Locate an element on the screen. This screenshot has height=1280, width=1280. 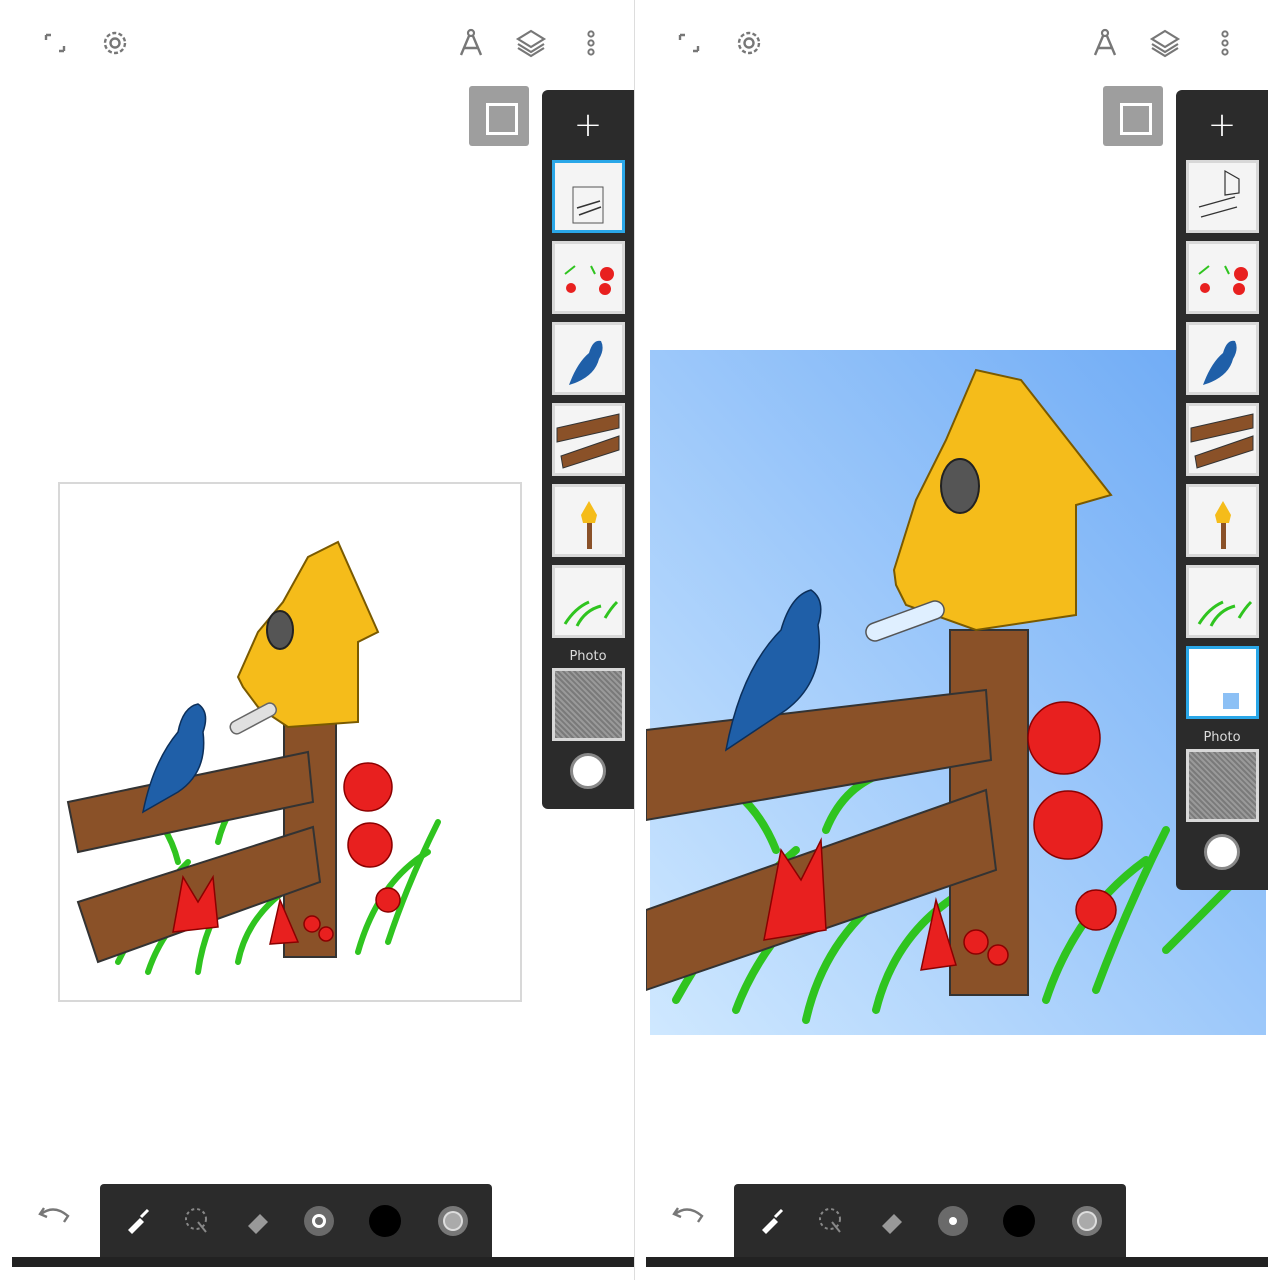
drawing-canvas is located at coordinates (290, 742).